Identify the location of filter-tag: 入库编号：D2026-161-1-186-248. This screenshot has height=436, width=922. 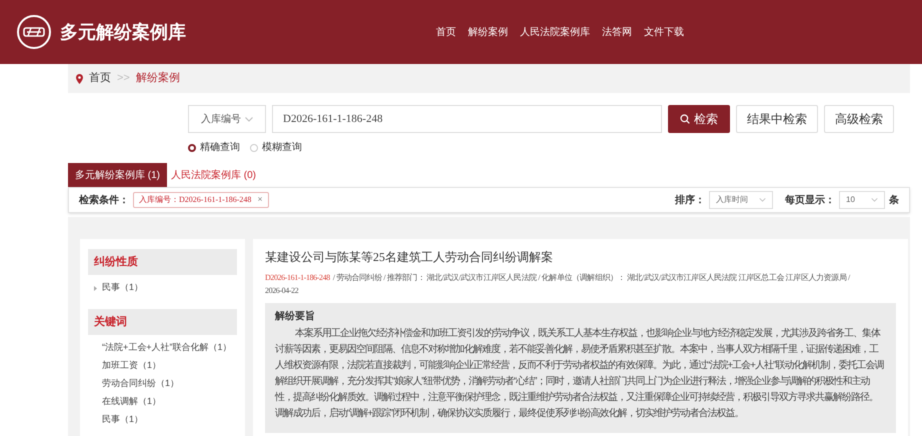
(195, 200).